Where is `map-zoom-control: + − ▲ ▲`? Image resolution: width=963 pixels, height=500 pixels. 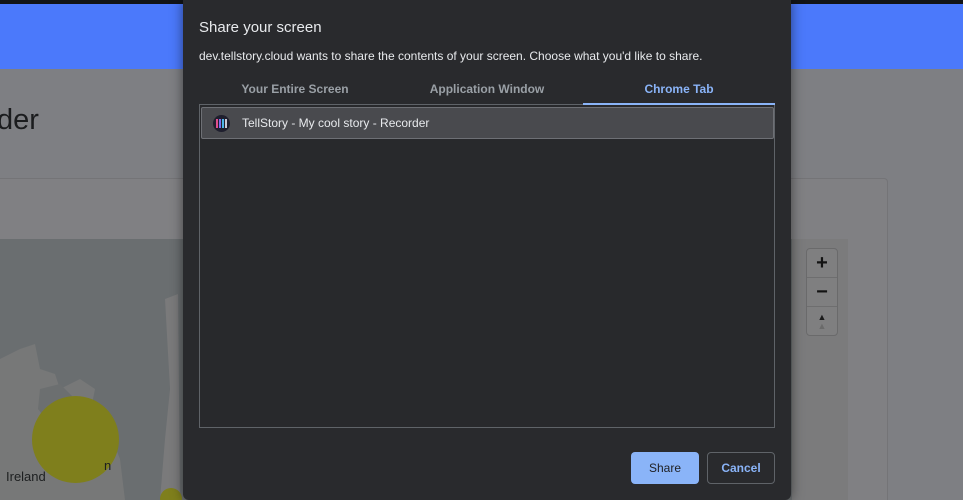 map-zoom-control: + − ▲ ▲ is located at coordinates (822, 292).